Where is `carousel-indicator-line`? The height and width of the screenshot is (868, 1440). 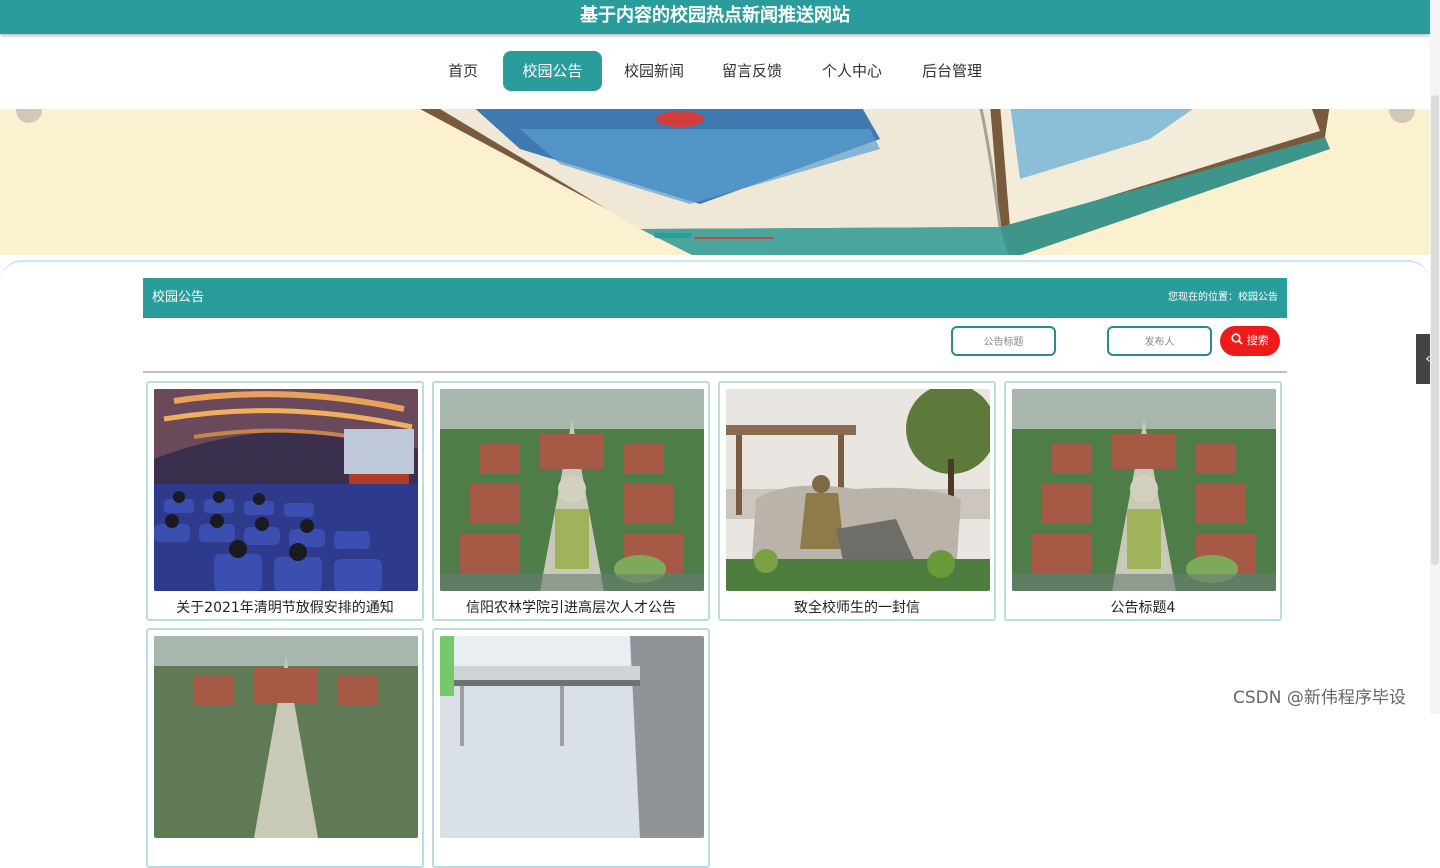 carousel-indicator-line is located at coordinates (734, 238).